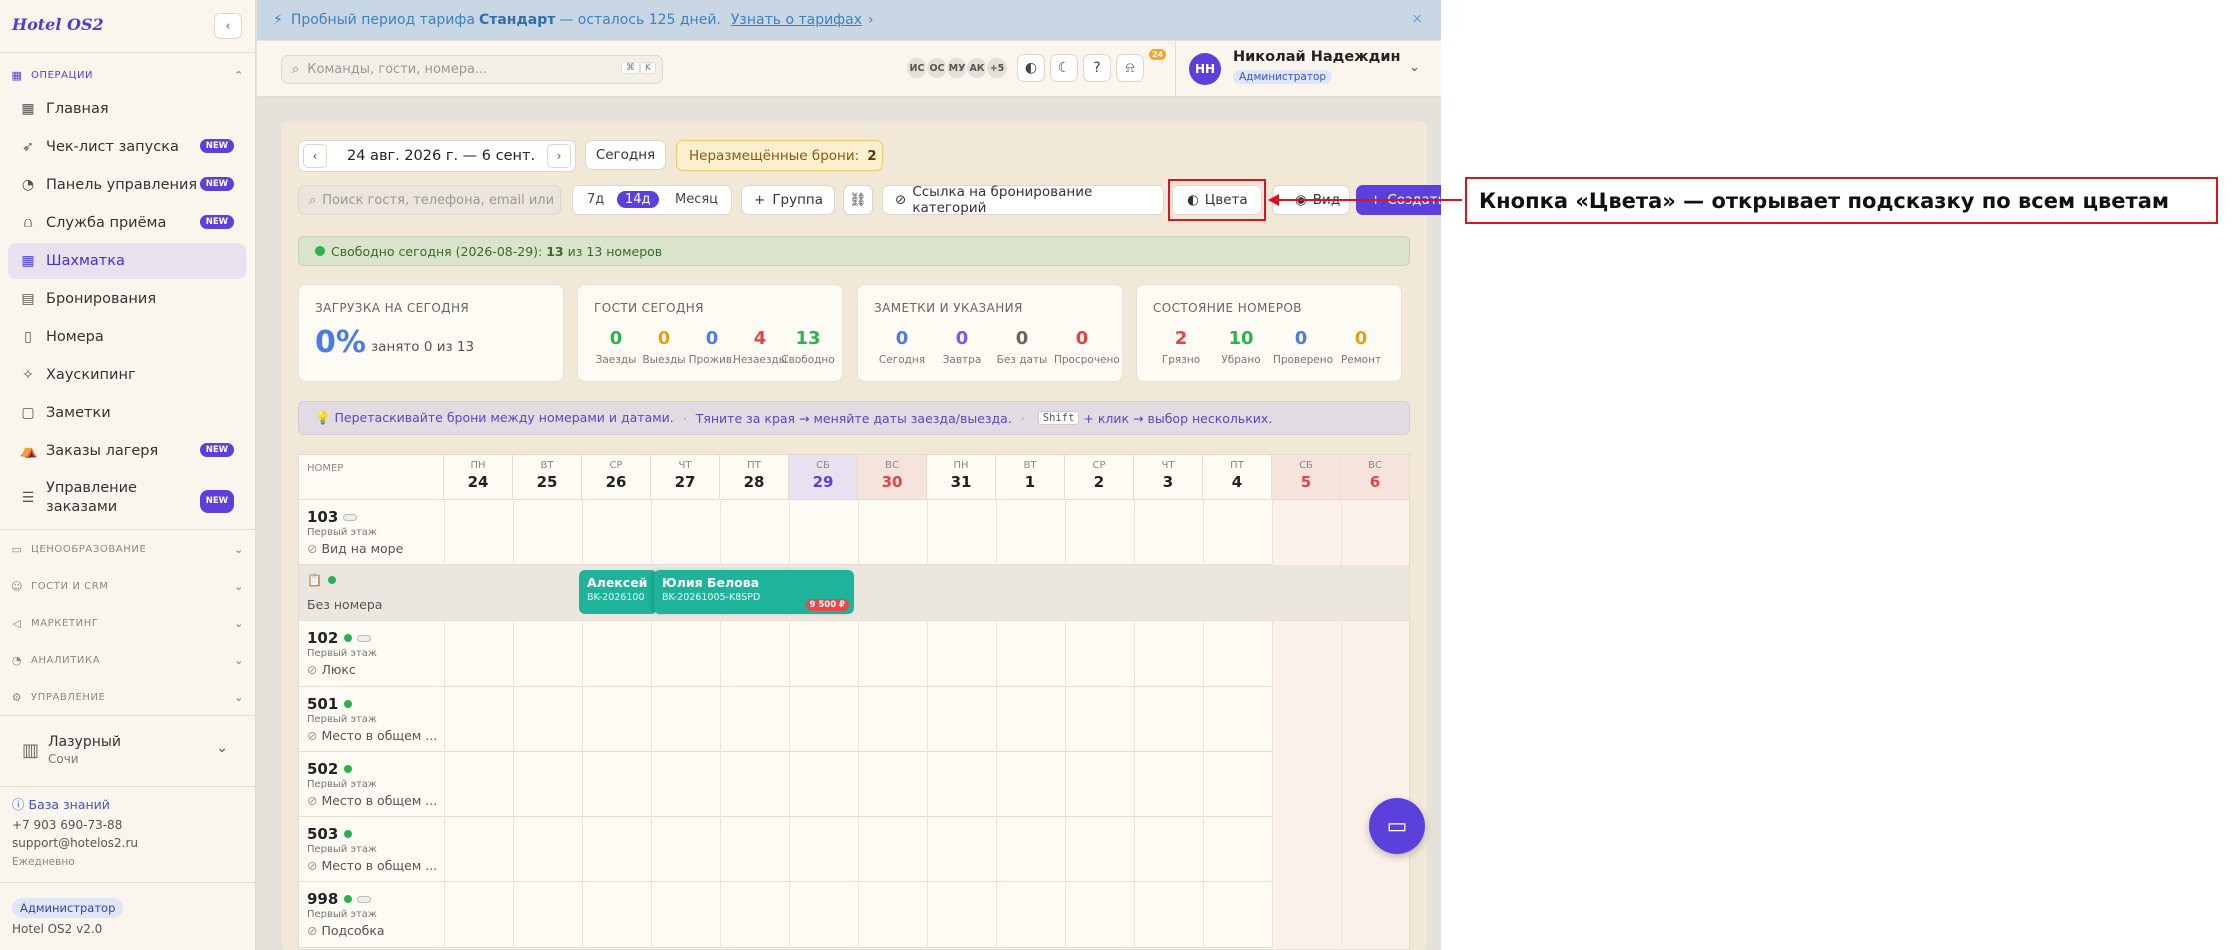 The width and height of the screenshot is (2239, 950). What do you see at coordinates (962, 347) in the screenshot?
I see `metric: 0 Завтра` at bounding box center [962, 347].